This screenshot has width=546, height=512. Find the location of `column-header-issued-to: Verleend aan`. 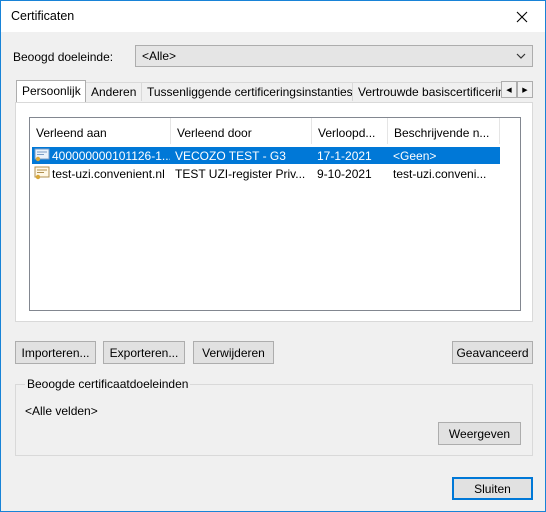

column-header-issued-to: Verleend aan is located at coordinates (100, 131).